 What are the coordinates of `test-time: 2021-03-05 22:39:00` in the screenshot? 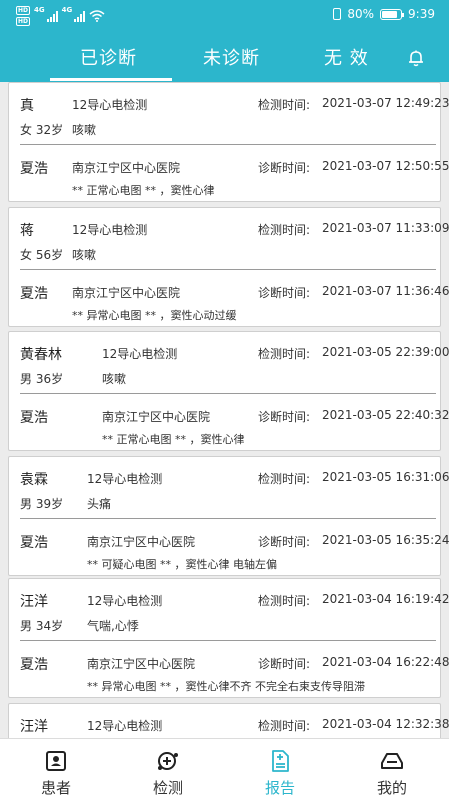 It's located at (385, 352).